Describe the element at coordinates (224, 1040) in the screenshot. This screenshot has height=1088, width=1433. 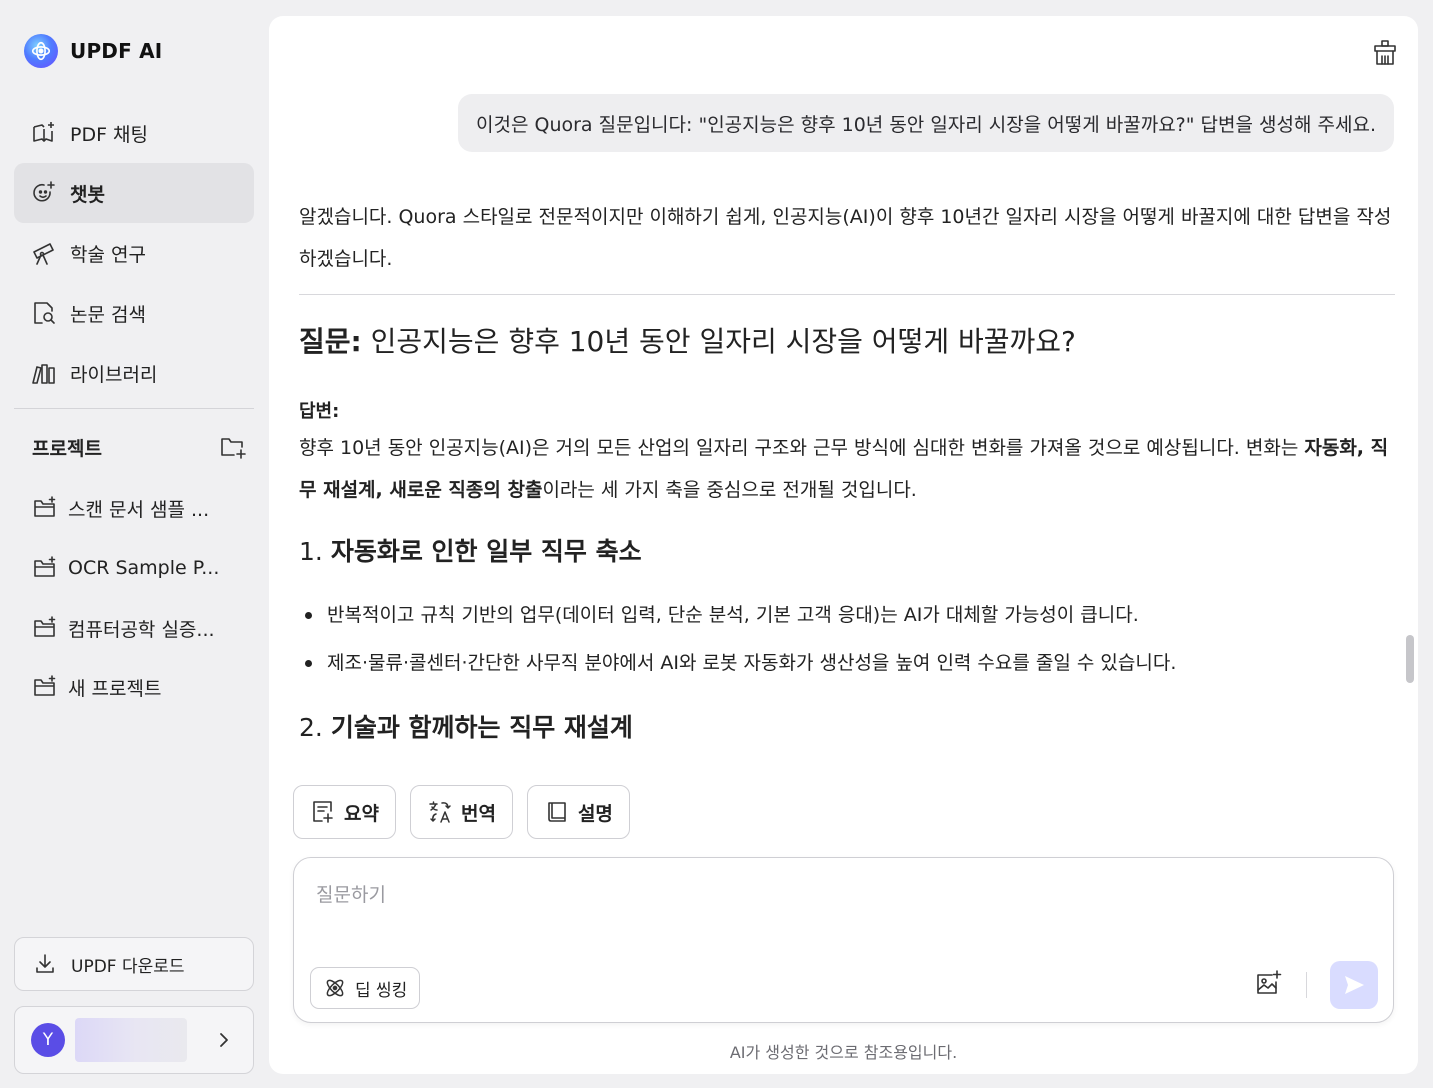
I see `chevron-right-icon` at that location.